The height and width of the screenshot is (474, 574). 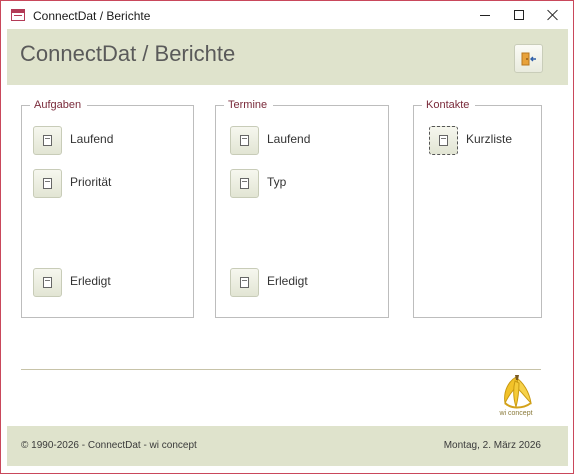 I want to click on group-termine: Termine Laufend Typ Erledigt, so click(x=302, y=208).